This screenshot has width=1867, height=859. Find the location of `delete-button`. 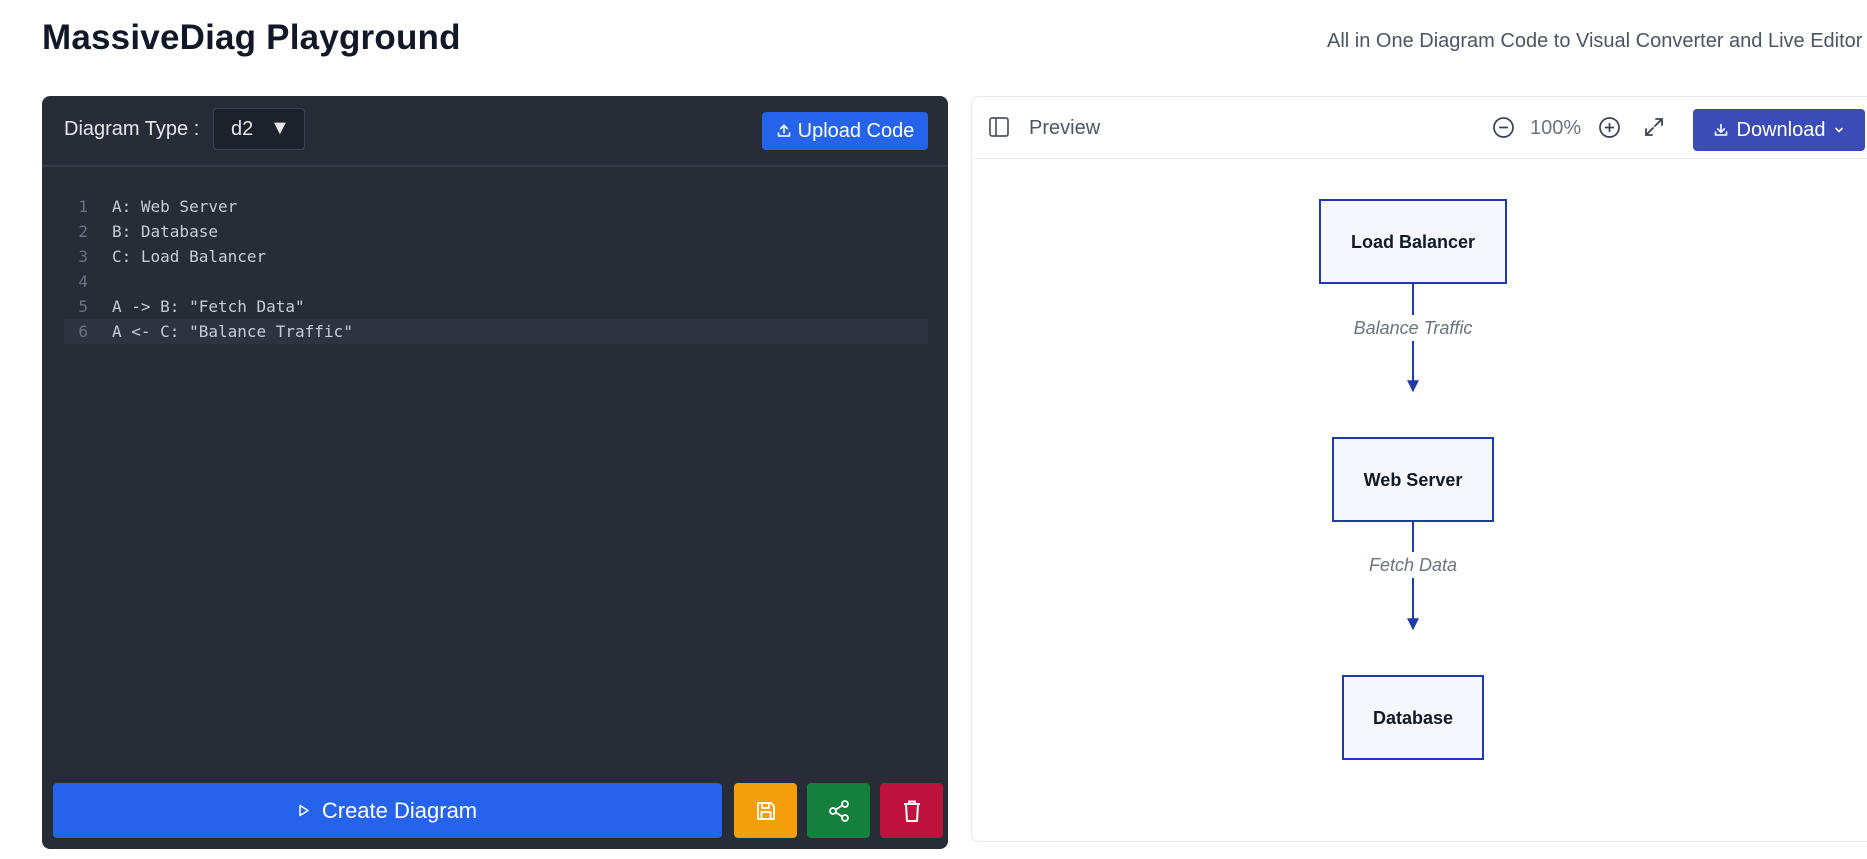

delete-button is located at coordinates (911, 810).